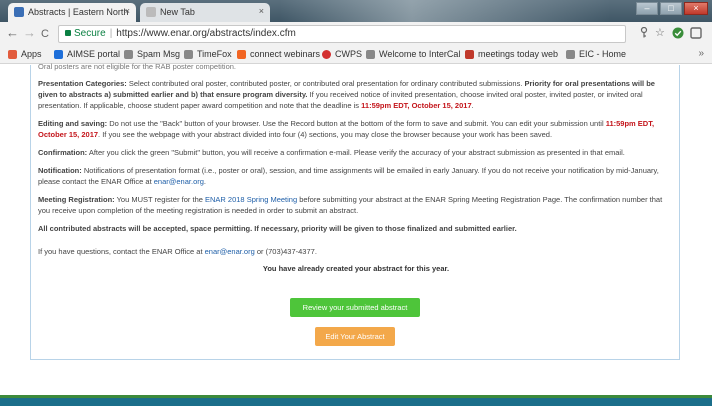 The width and height of the screenshot is (712, 406). Describe the element at coordinates (68, 33) in the screenshot. I see `lock-icon` at that location.